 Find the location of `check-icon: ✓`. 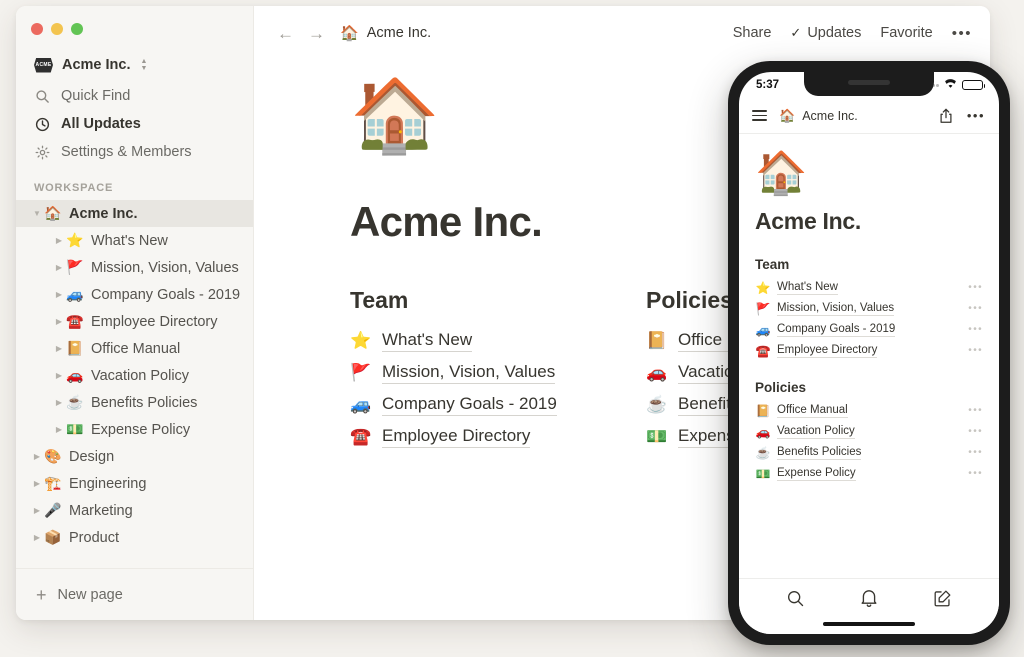

check-icon: ✓ is located at coordinates (796, 32).